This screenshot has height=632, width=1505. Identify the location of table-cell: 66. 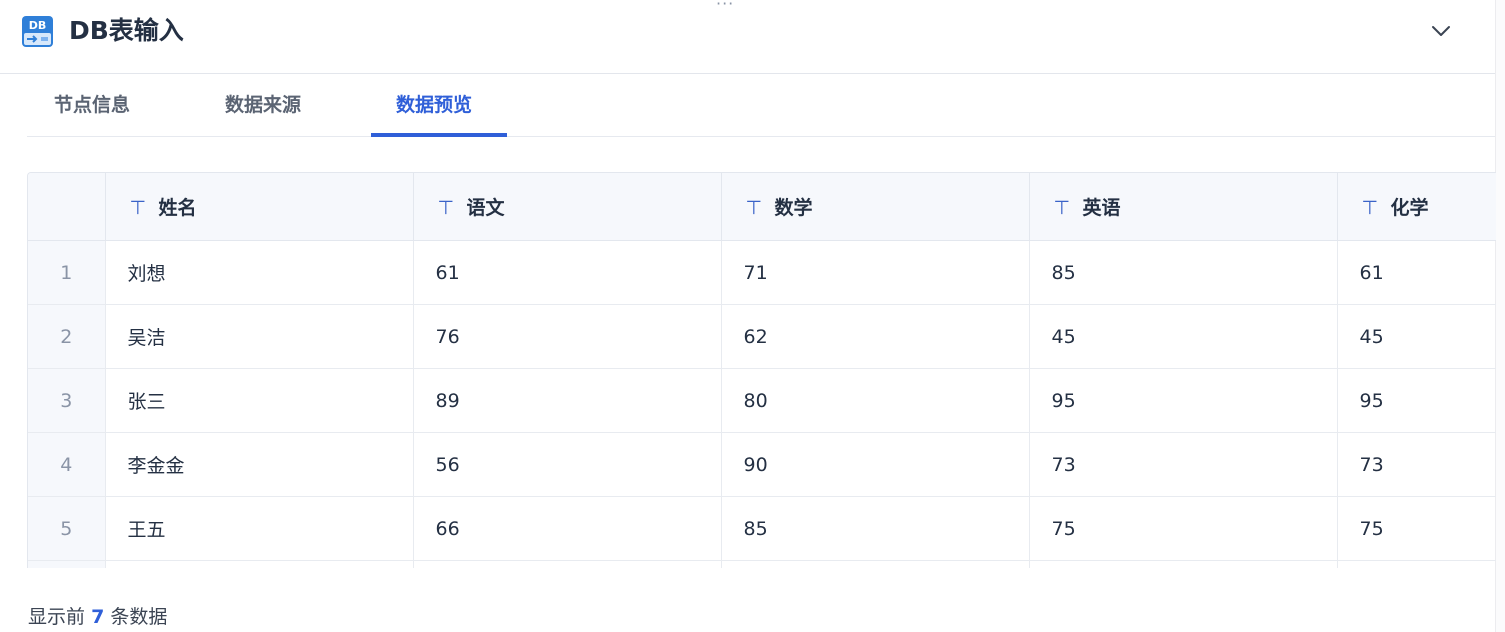
(567, 528).